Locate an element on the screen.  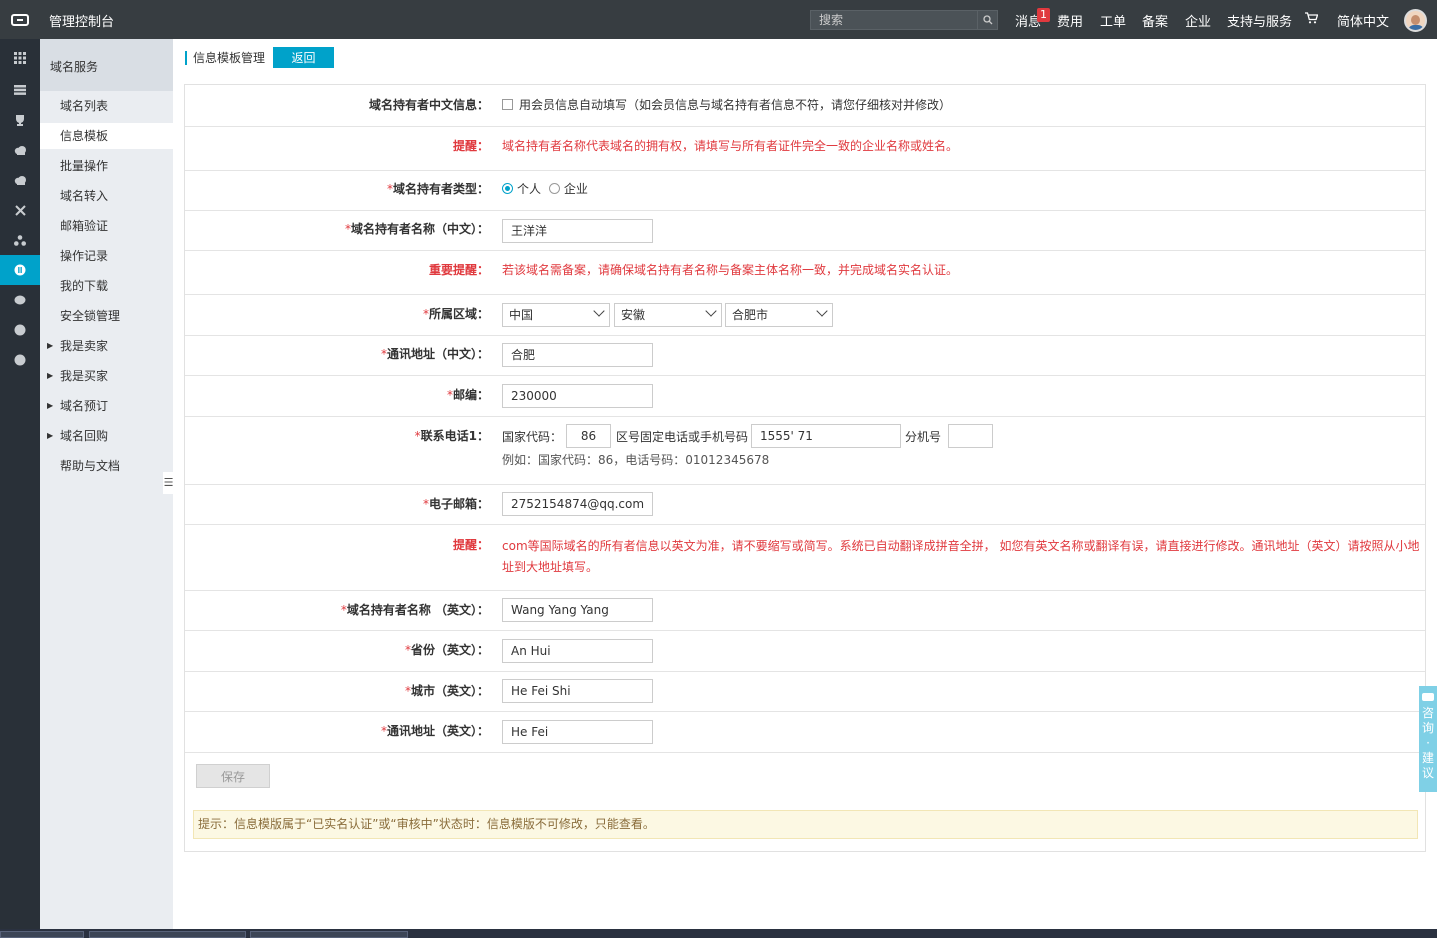
checkbox-icon is located at coordinates (507, 104).